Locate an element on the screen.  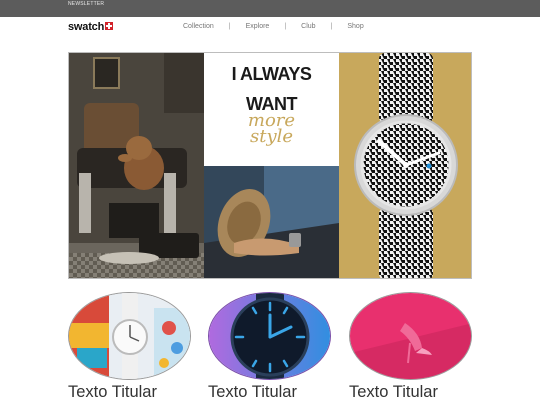
card-1: Texto Titular is located at coordinates (129, 347).